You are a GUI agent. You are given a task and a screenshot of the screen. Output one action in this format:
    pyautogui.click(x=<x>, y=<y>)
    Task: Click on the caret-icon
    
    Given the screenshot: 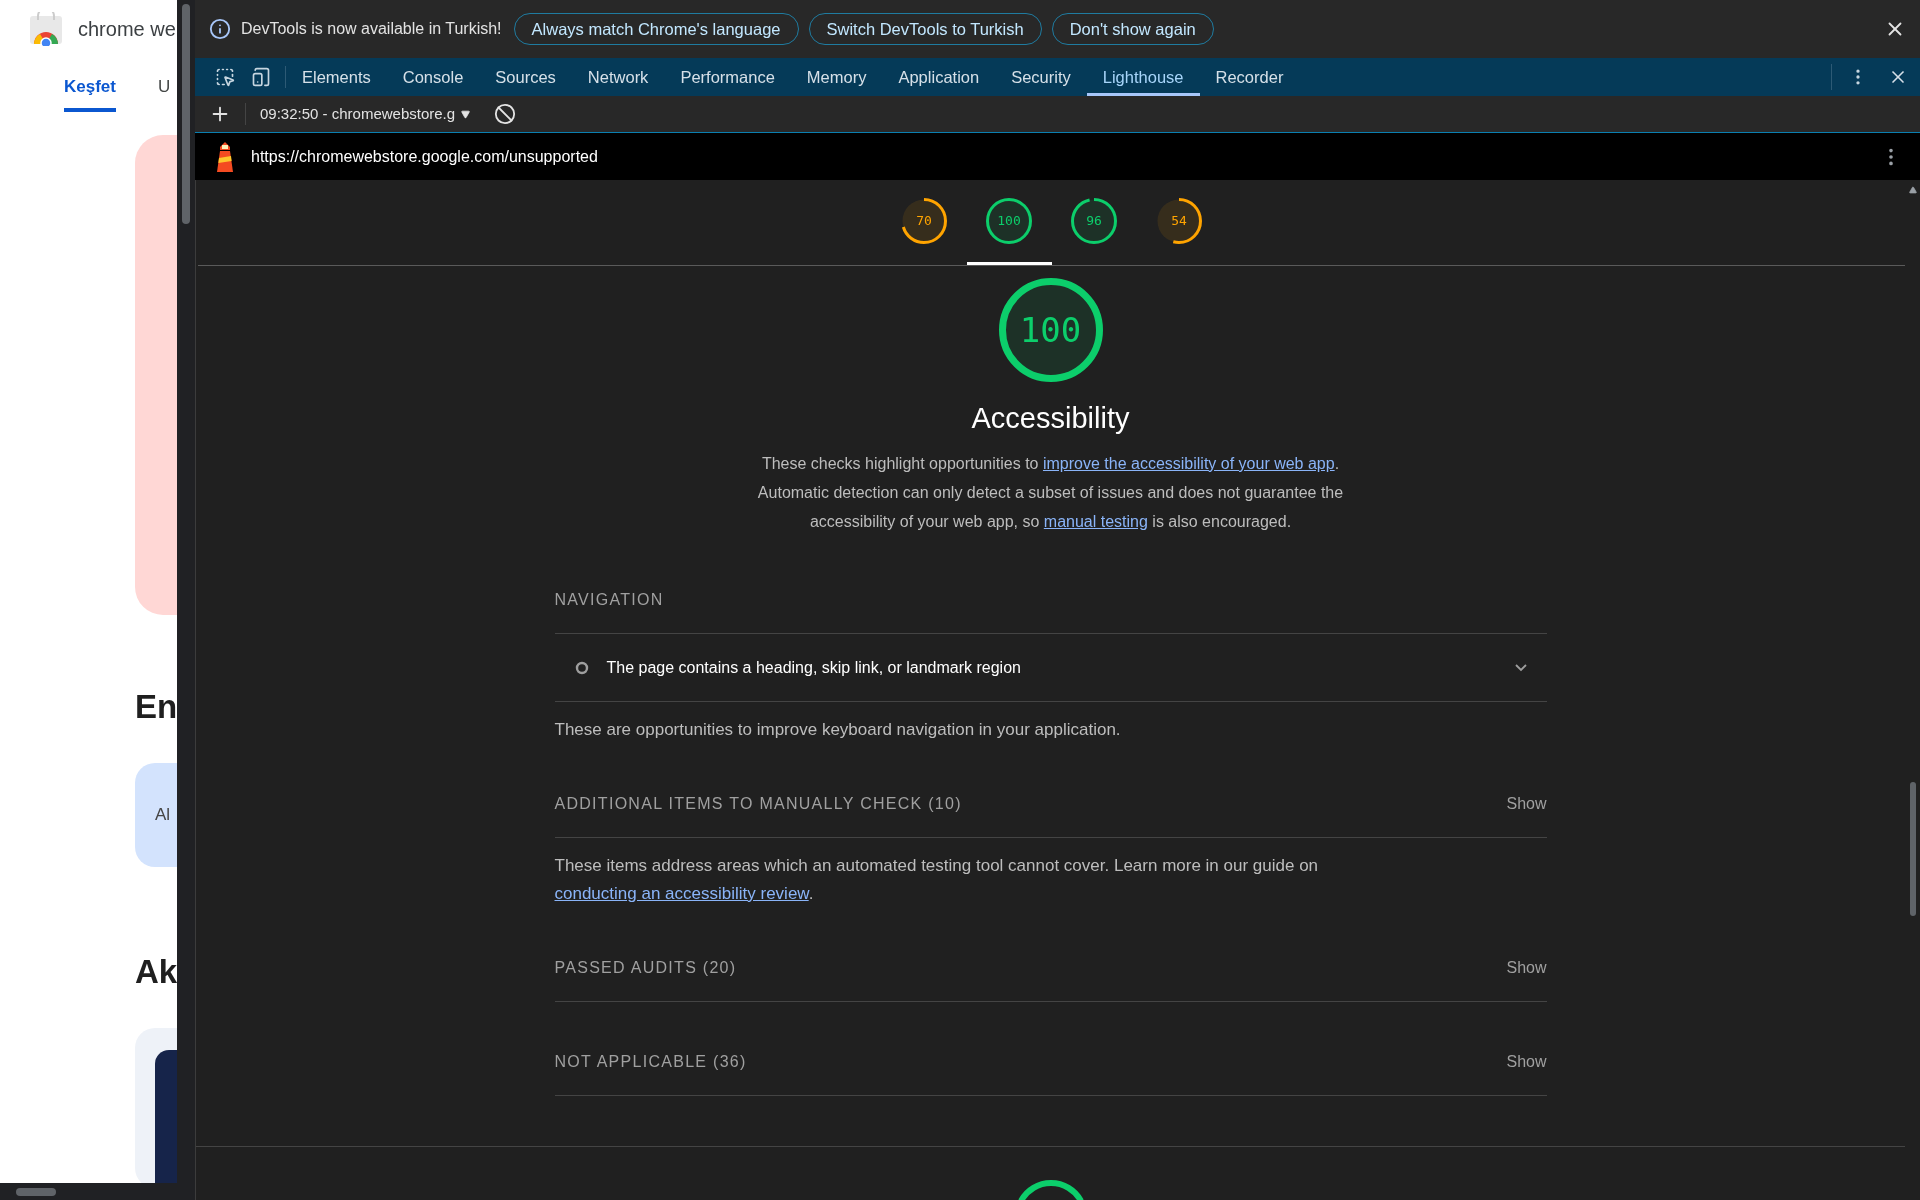 What is the action you would take?
    pyautogui.click(x=466, y=114)
    